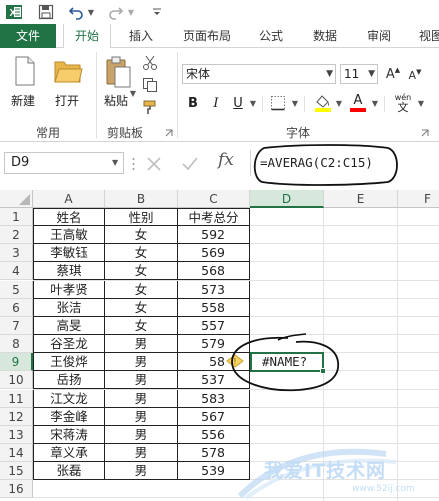  I want to click on table-cell: 蔡琪, so click(69, 271).